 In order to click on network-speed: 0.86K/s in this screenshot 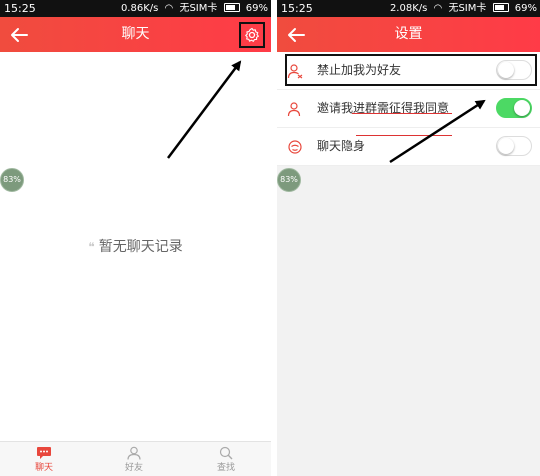, I will do `click(139, 8)`.